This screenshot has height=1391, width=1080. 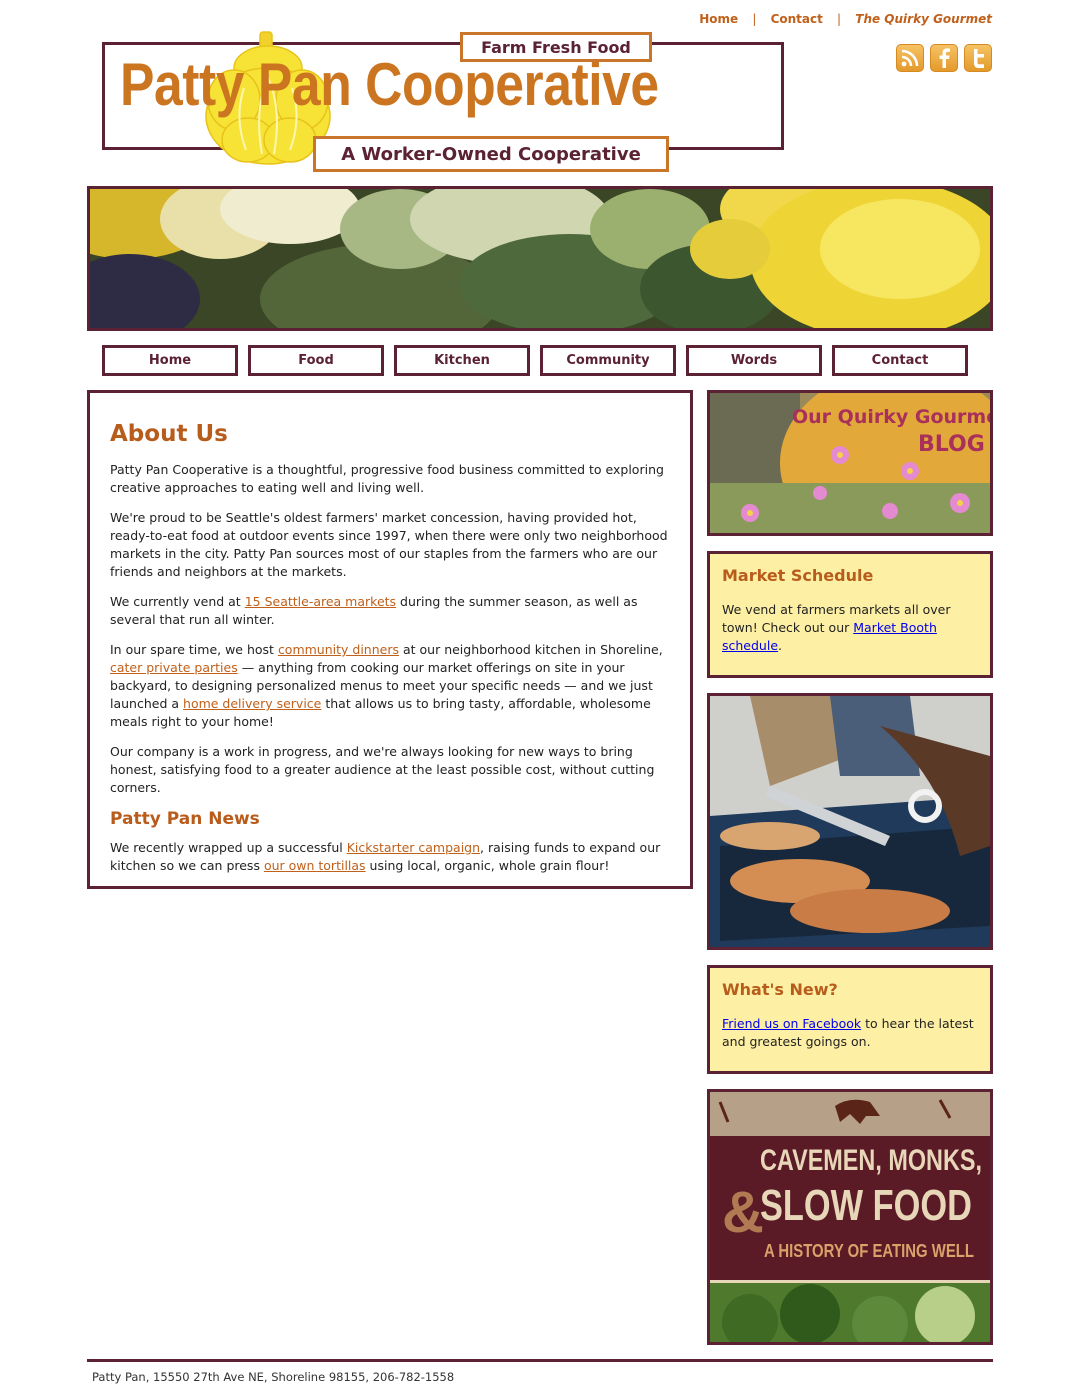 What do you see at coordinates (491, 154) in the screenshot?
I see `logo-tagline-bottom: A Worker-Owned Cooperative` at bounding box center [491, 154].